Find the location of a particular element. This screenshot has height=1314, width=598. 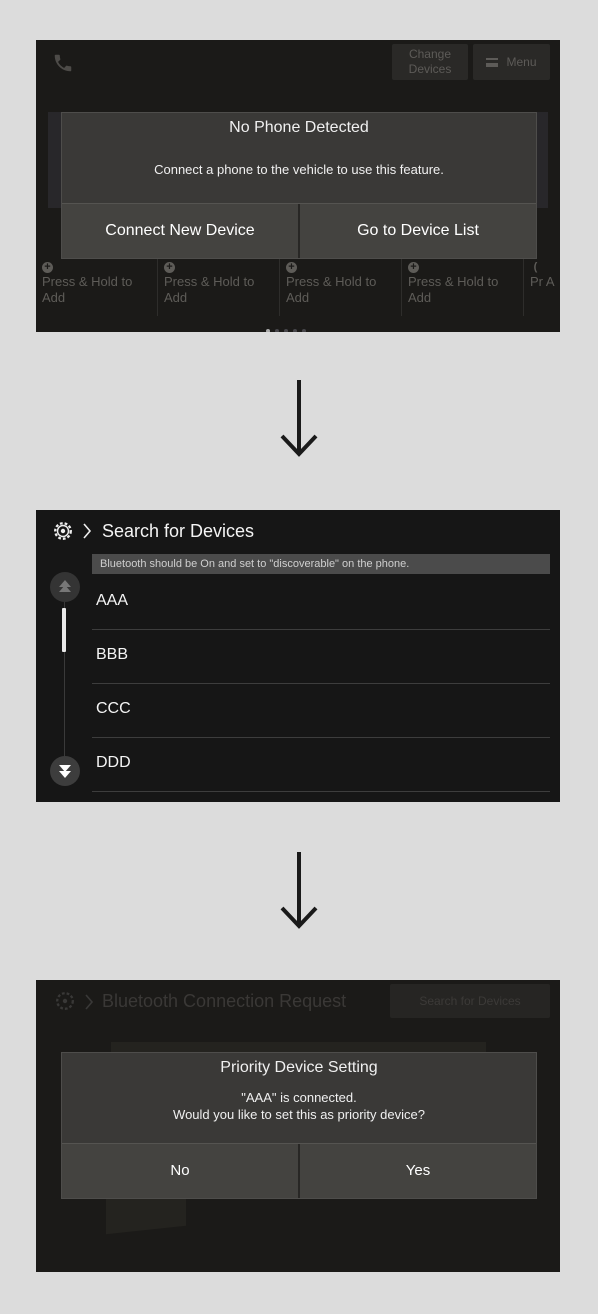

device-item-aaa: AAA is located at coordinates (321, 603).